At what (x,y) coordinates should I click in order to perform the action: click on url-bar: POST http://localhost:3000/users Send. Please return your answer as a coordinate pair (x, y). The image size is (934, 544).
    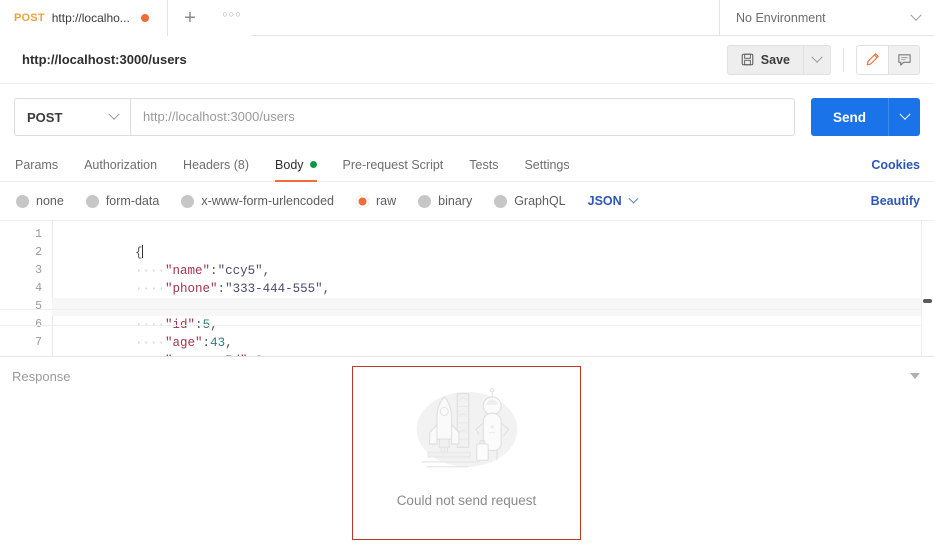
    Looking at the image, I should click on (467, 116).